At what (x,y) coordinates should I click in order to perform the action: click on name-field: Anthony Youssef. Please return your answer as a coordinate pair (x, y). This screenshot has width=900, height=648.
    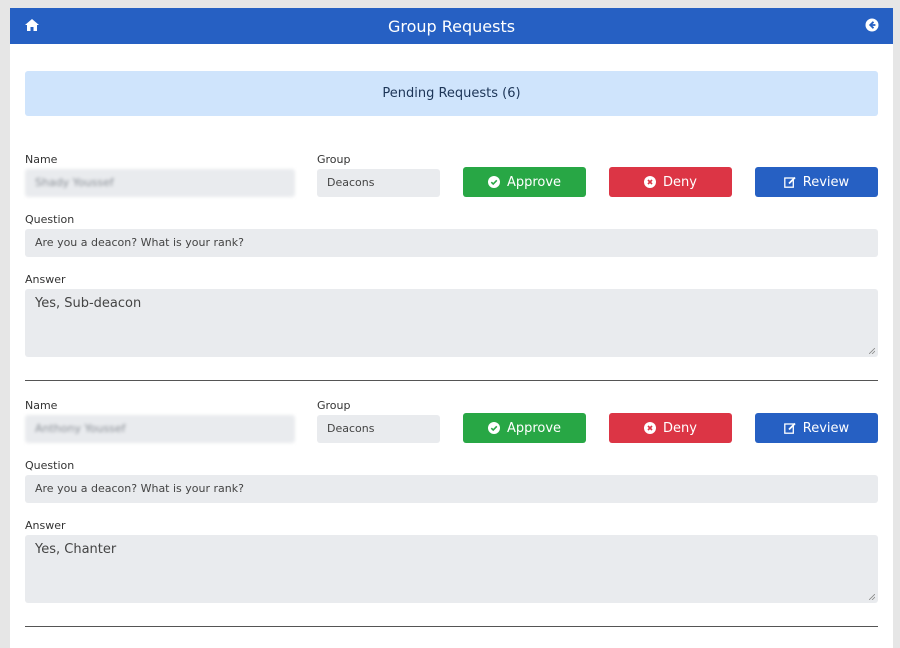
    Looking at the image, I should click on (160, 429).